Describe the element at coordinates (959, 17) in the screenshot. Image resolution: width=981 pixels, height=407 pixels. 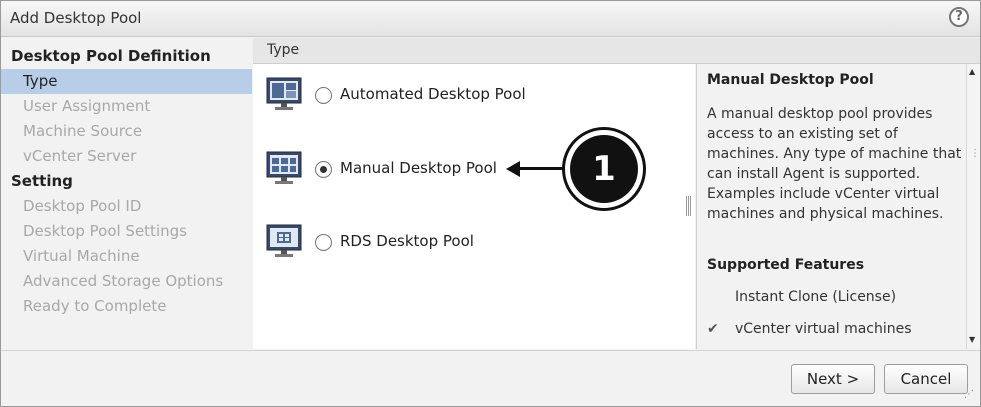
I see `help-icon: ?` at that location.